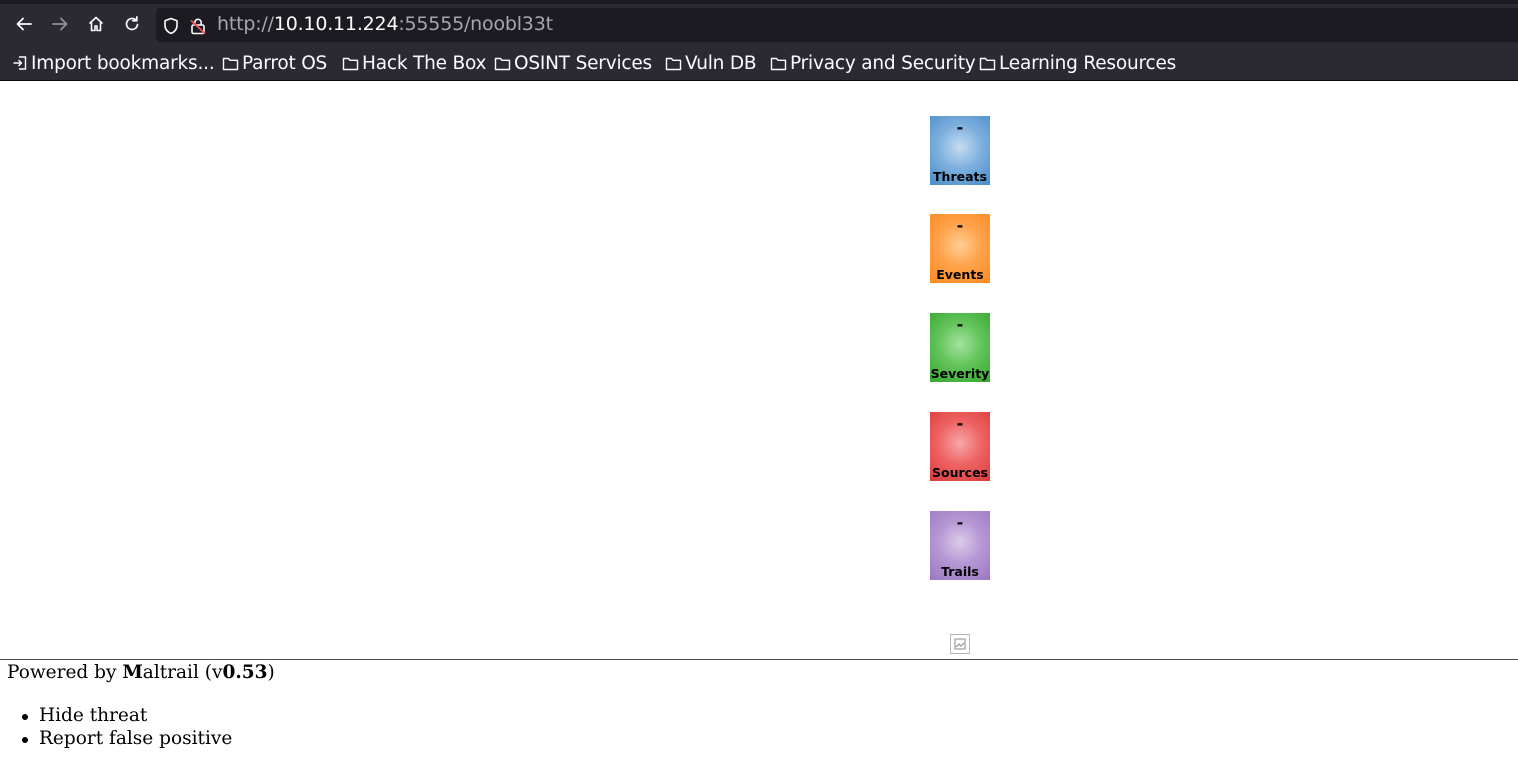 This screenshot has width=1518, height=763. What do you see at coordinates (116, 716) in the screenshot?
I see `menu-item-hide-threat: Hide threat` at bounding box center [116, 716].